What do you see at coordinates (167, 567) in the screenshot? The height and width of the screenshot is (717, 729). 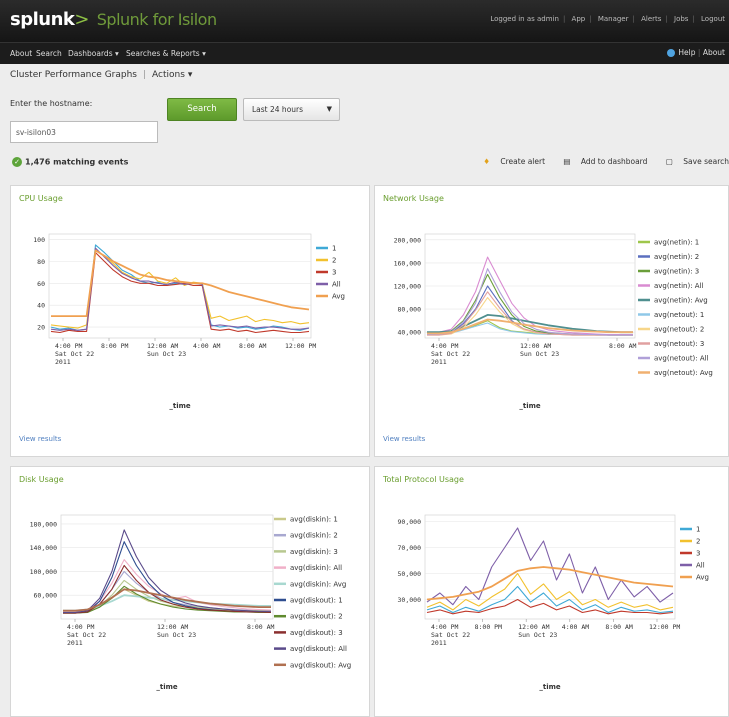 I see `plot-area` at bounding box center [167, 567].